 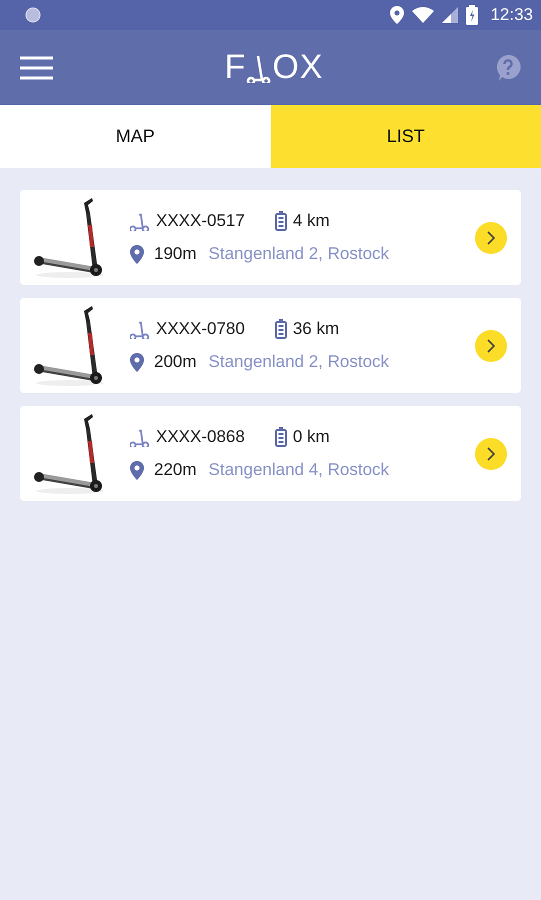 What do you see at coordinates (511, 15) in the screenshot?
I see `status-time: 12:33` at bounding box center [511, 15].